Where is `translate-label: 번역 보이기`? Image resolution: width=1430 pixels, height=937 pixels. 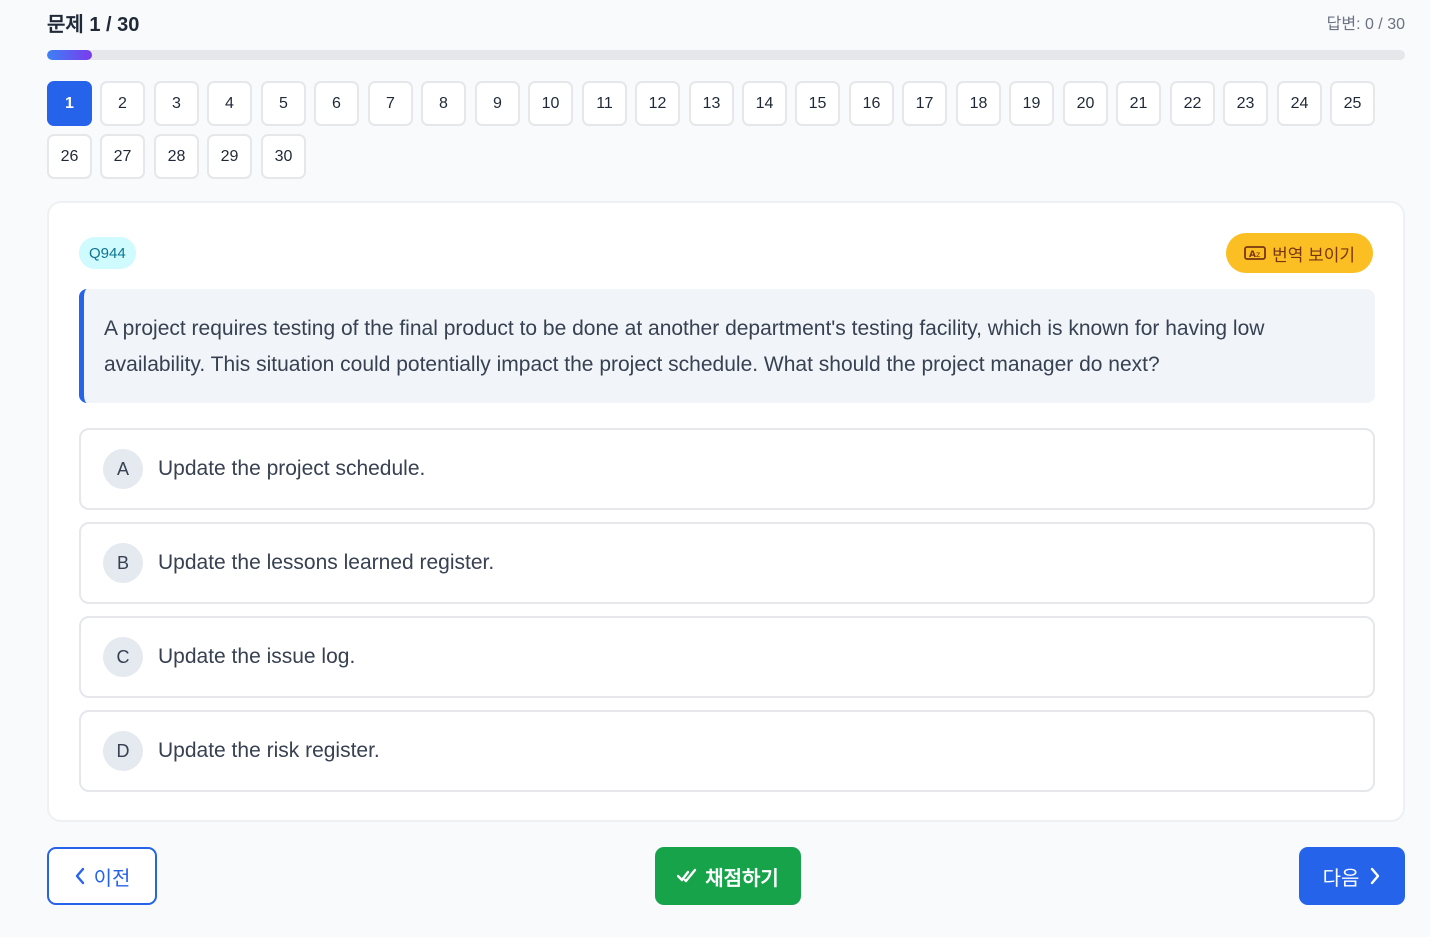 translate-label: 번역 보이기 is located at coordinates (1313, 255).